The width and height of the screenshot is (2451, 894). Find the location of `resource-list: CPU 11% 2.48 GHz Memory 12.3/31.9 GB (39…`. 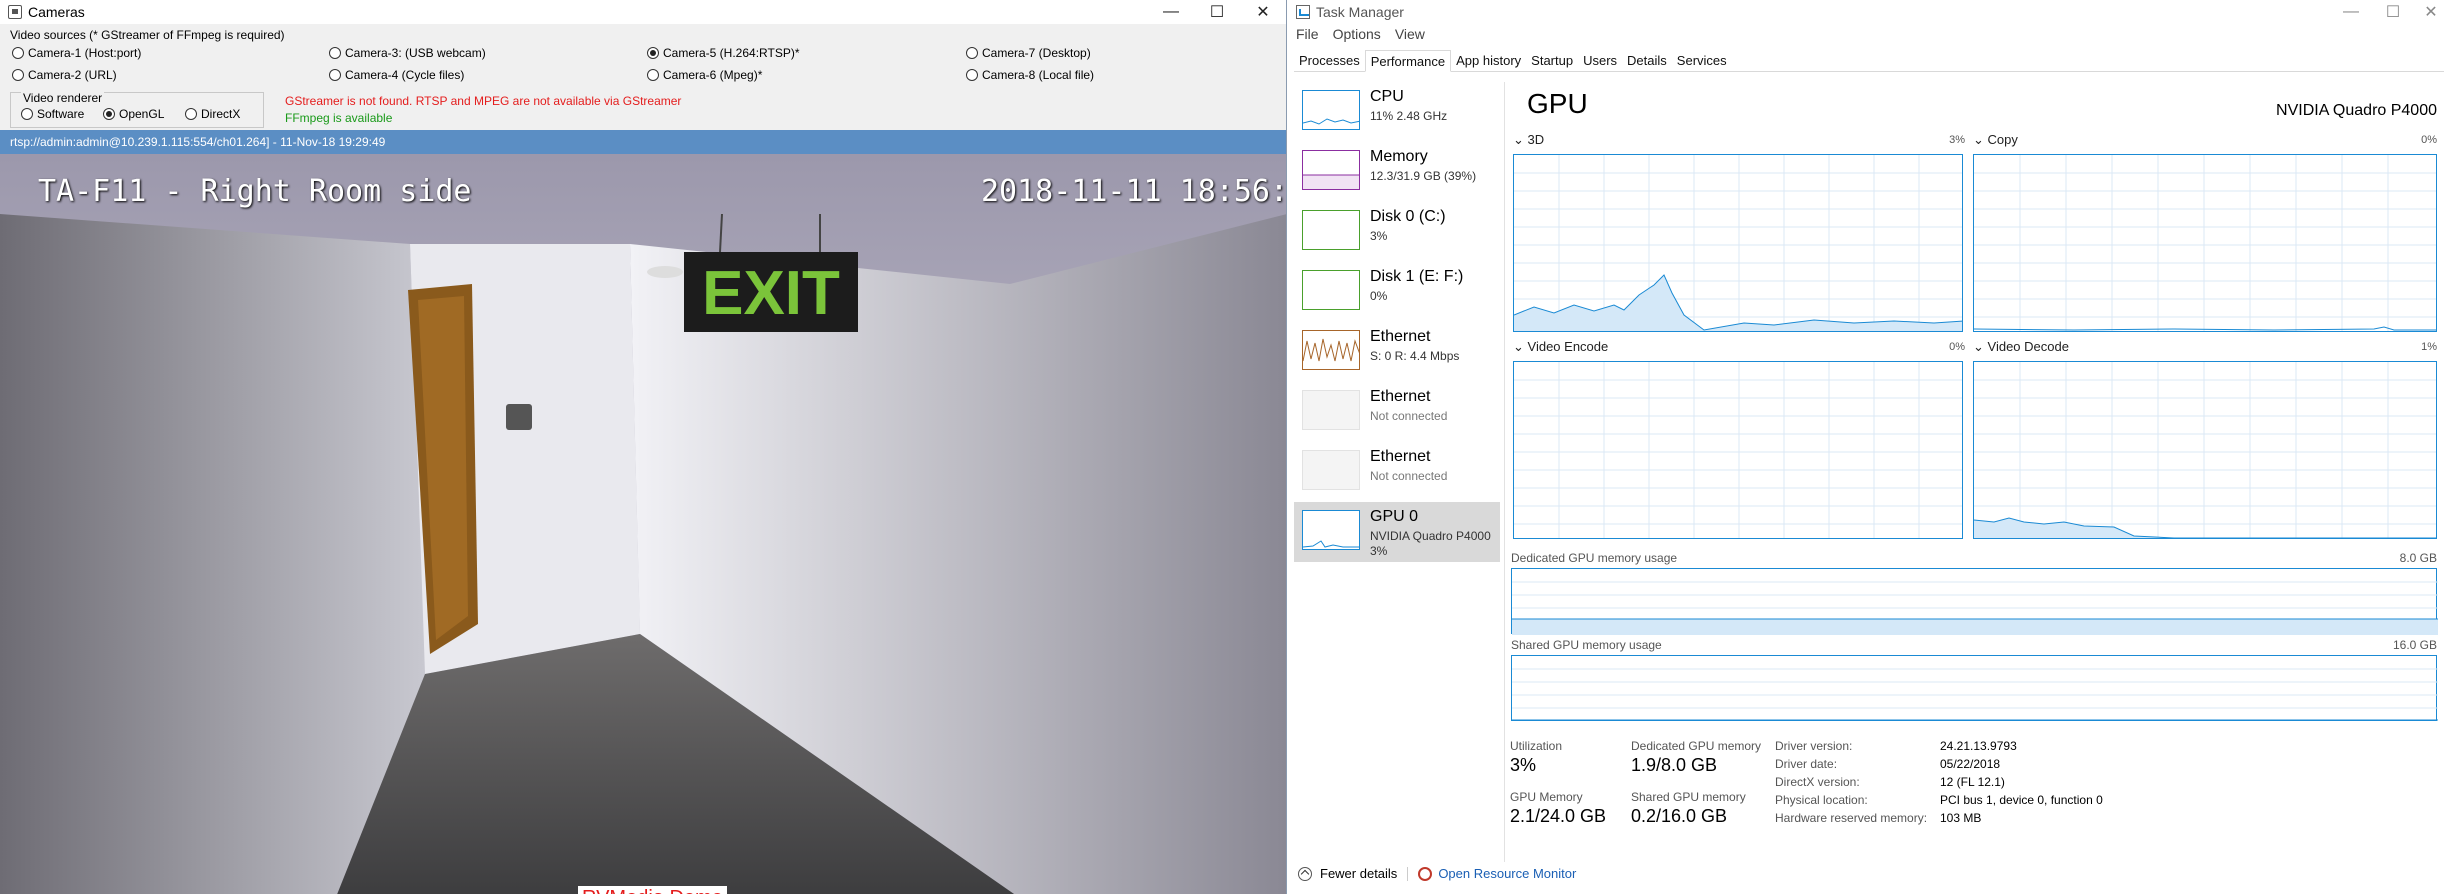

resource-list: CPU 11% 2.48 GHz Memory 12.3/31.9 GB (39… is located at coordinates (1397, 322).